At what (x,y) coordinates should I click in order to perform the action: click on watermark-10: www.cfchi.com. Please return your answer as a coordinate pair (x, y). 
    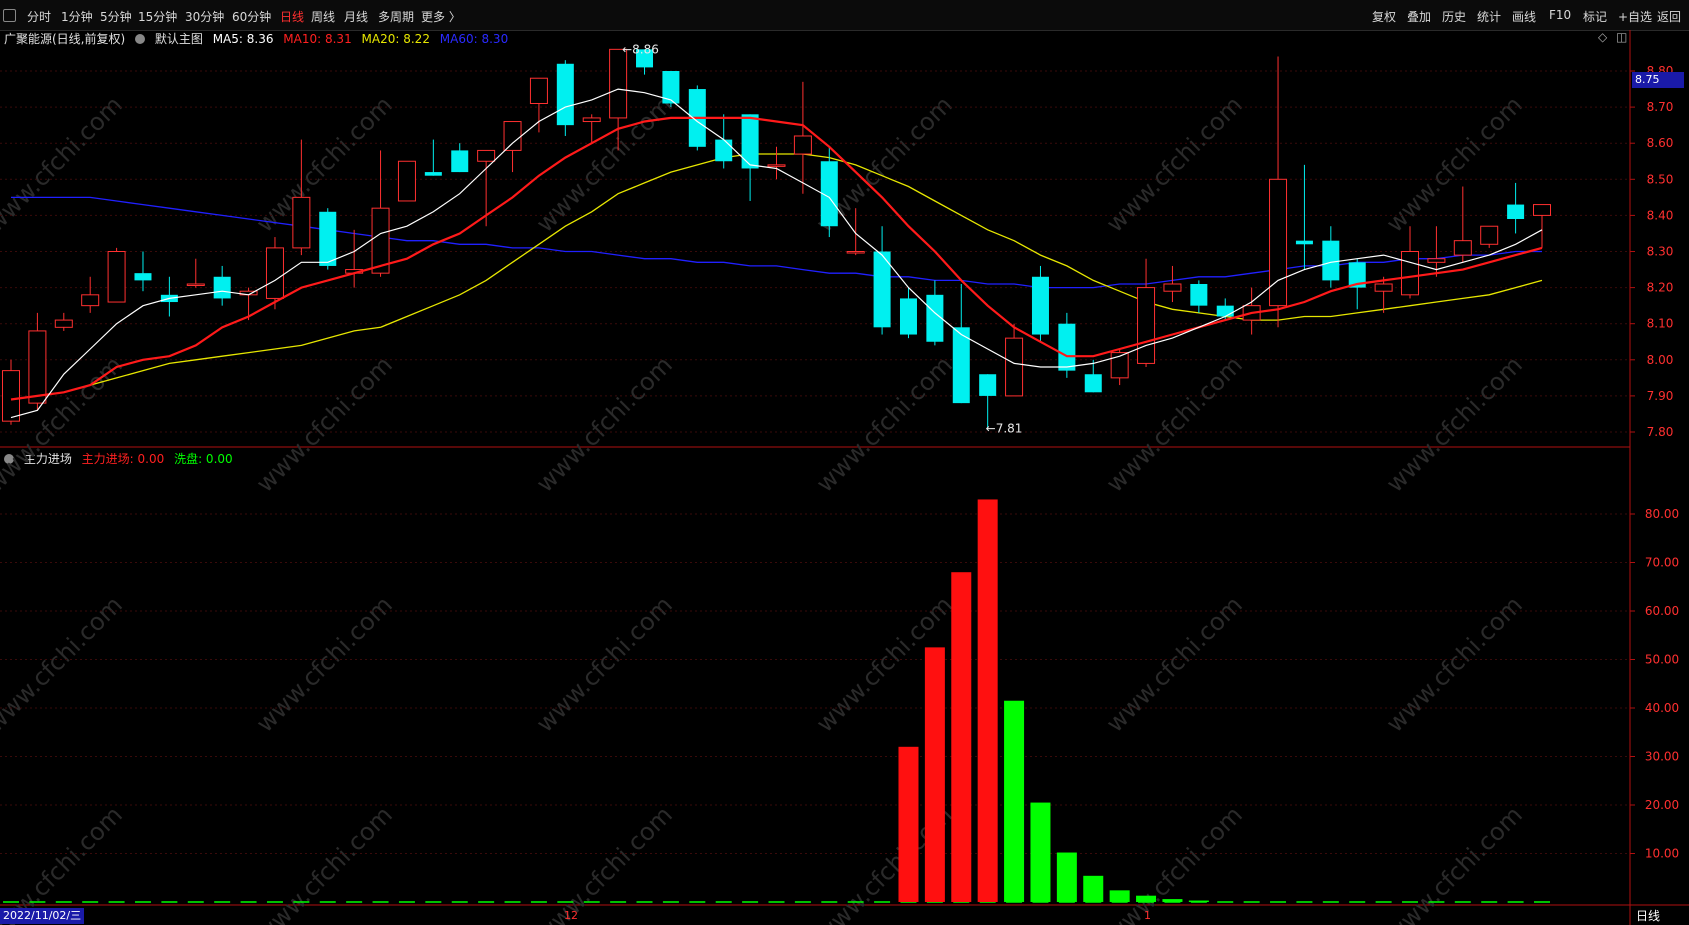
    Looking at the image, I should click on (604, 664).